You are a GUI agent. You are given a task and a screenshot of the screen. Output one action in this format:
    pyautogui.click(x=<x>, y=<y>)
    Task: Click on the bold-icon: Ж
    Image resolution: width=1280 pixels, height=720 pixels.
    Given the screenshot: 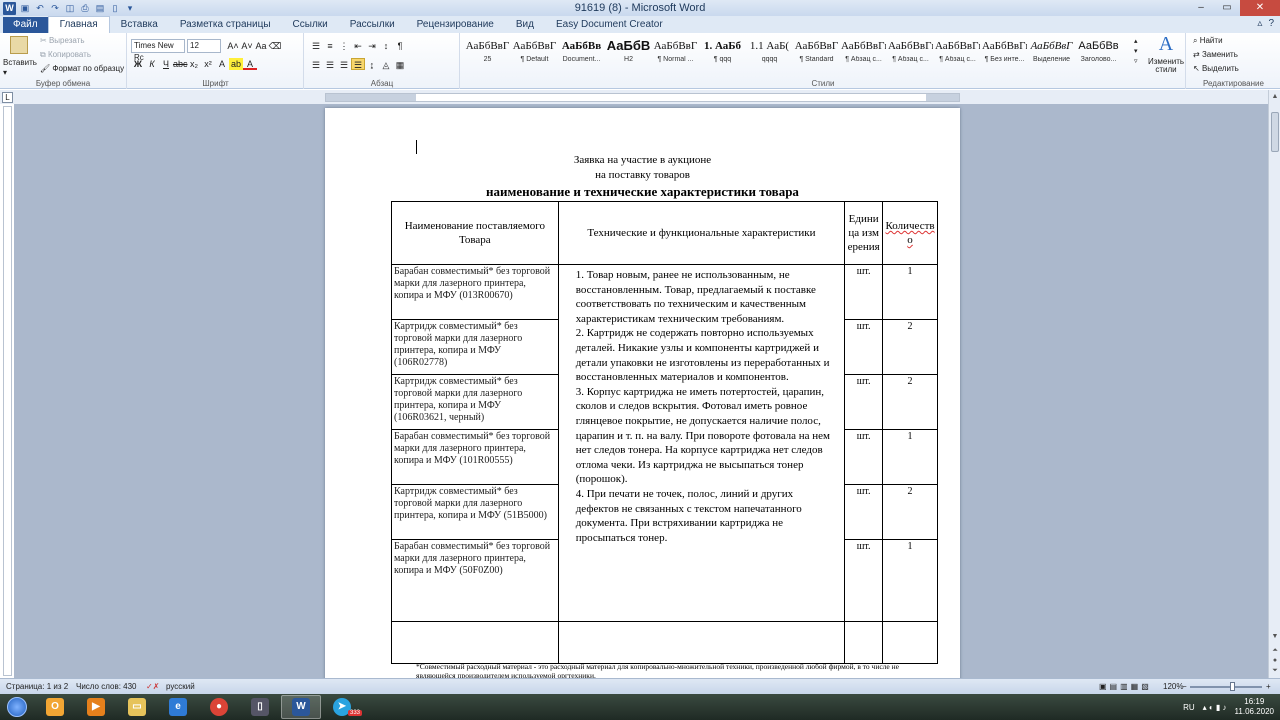 What is the action you would take?
    pyautogui.click(x=138, y=64)
    